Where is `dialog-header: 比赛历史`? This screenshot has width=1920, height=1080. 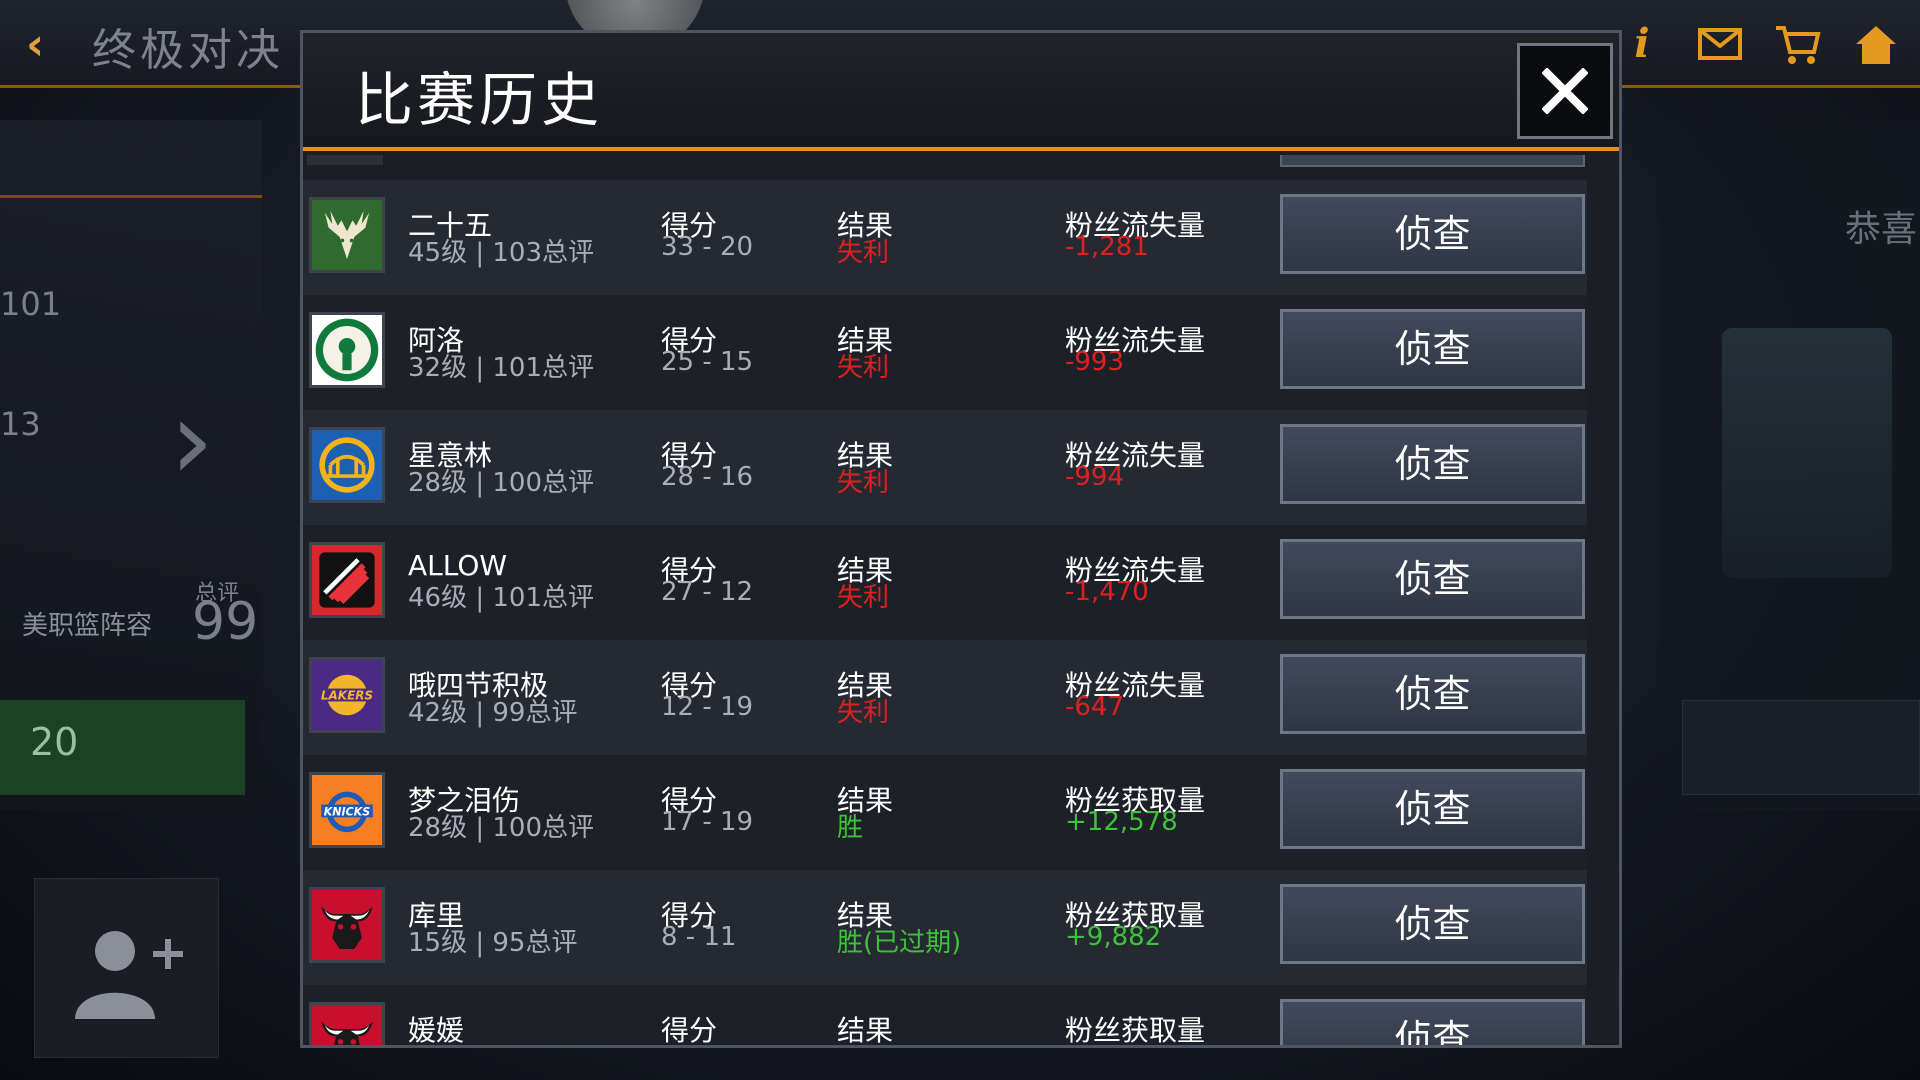
dialog-header: 比赛历史 is located at coordinates (961, 92).